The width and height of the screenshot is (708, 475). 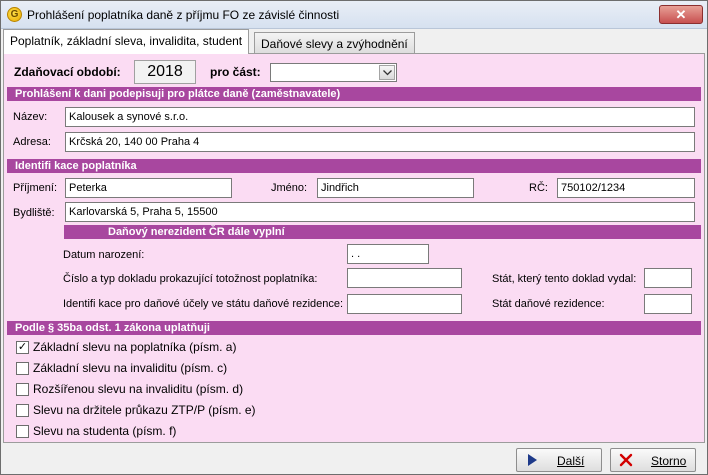 What do you see at coordinates (668, 304) in the screenshot?
I see `tax-state-field` at bounding box center [668, 304].